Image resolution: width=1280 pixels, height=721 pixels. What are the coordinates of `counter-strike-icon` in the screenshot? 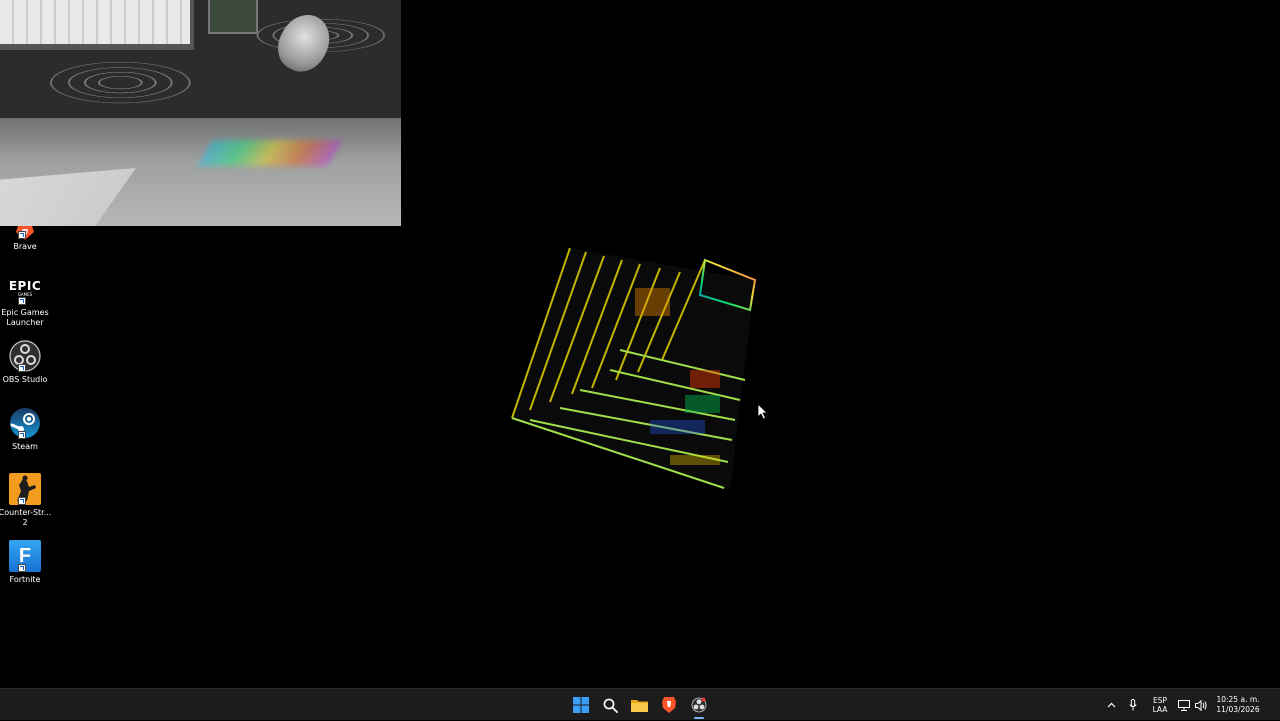 It's located at (25, 489).